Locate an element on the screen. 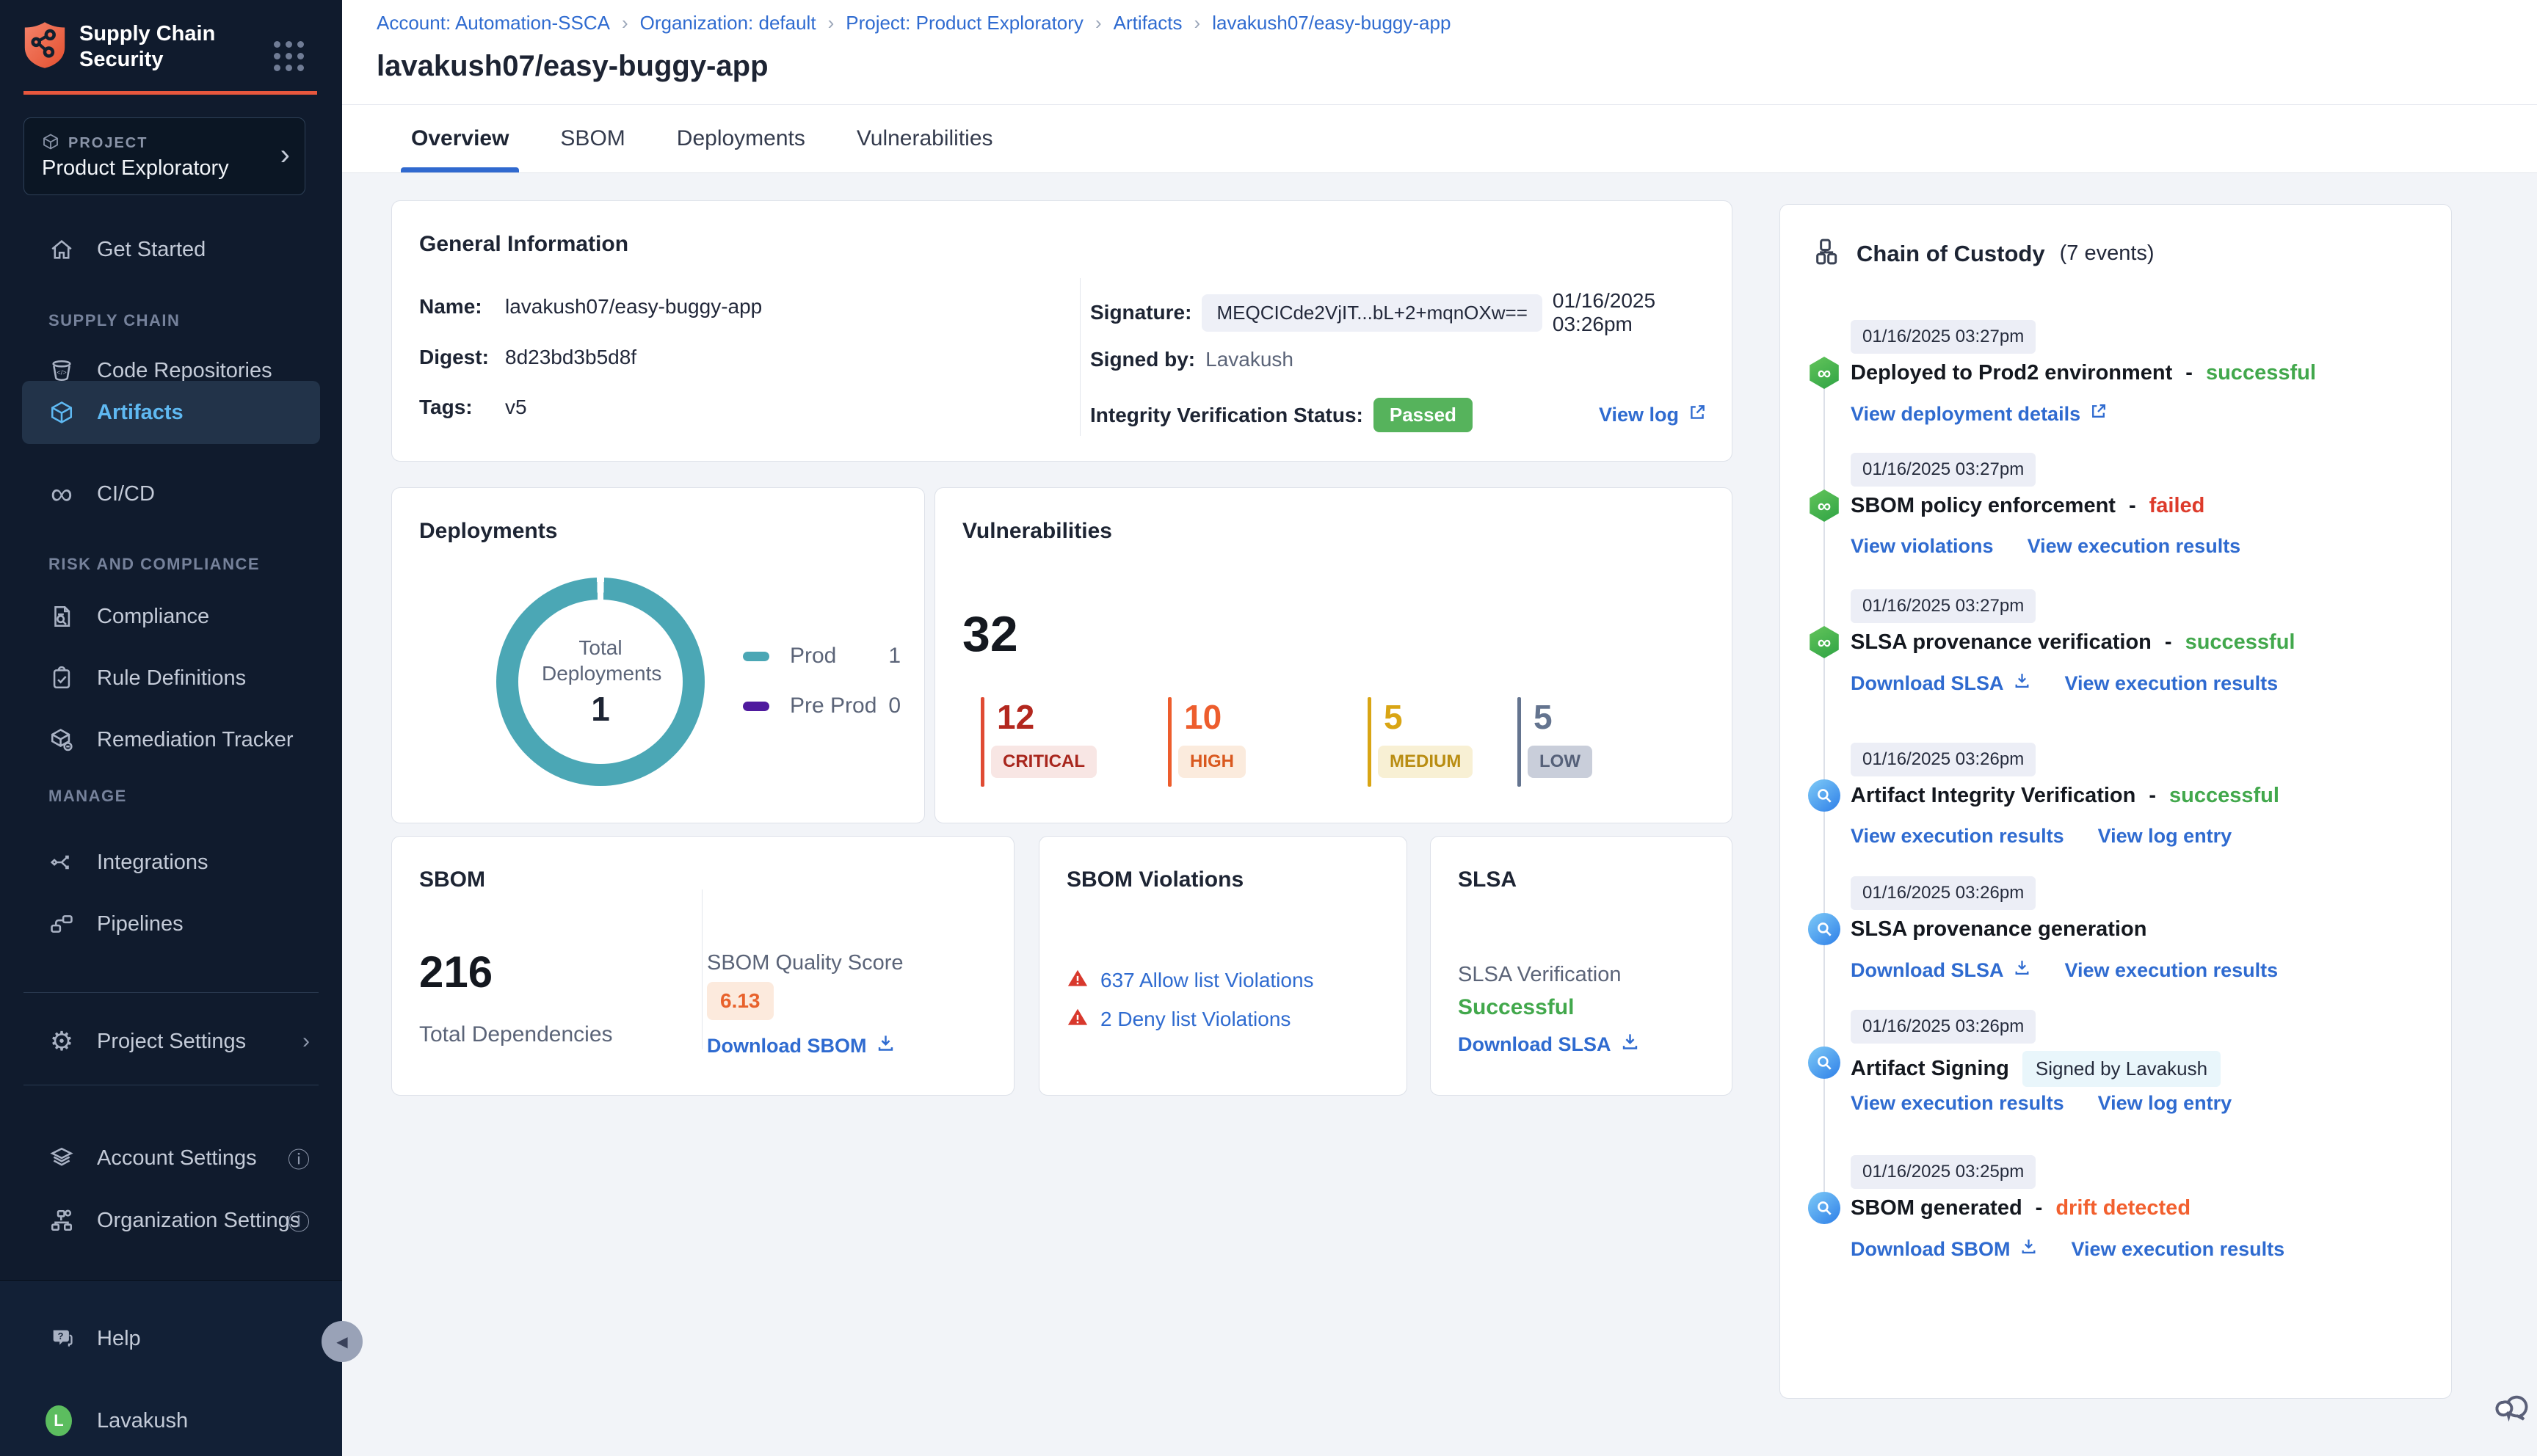 Image resolution: width=2537 pixels, height=1456 pixels. project-selector: PROJECT Product Exploratory › is located at coordinates (164, 156).